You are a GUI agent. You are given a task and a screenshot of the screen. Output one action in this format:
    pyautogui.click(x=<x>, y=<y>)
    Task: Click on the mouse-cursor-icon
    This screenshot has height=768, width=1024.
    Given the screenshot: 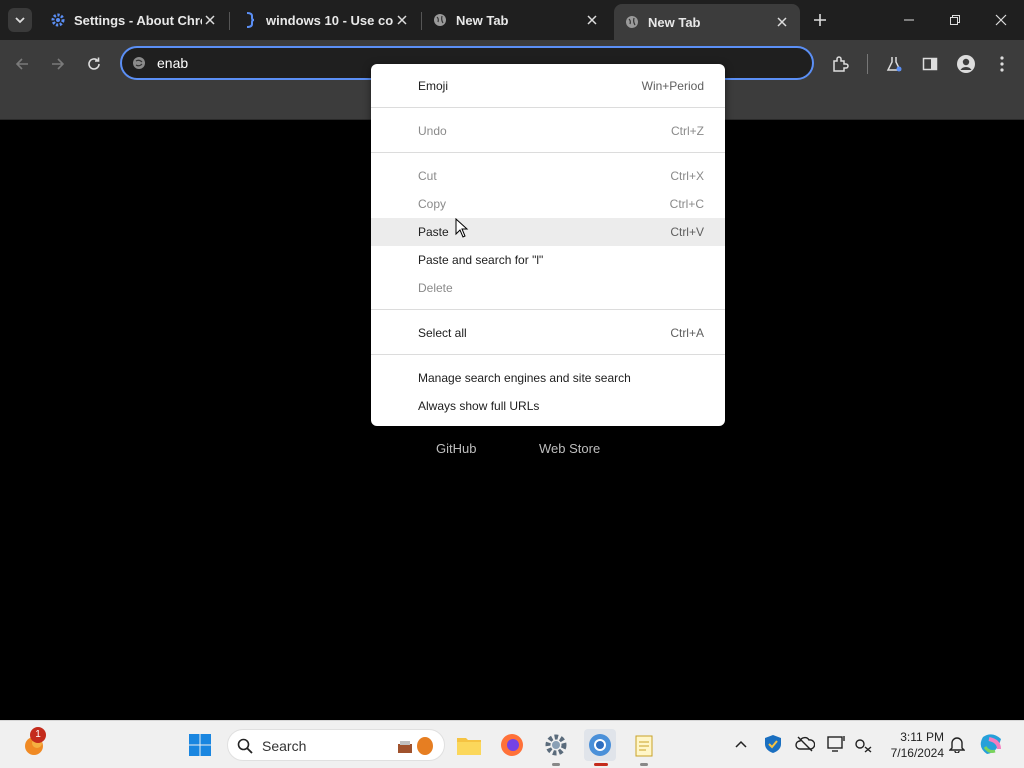 What is the action you would take?
    pyautogui.click(x=462, y=228)
    